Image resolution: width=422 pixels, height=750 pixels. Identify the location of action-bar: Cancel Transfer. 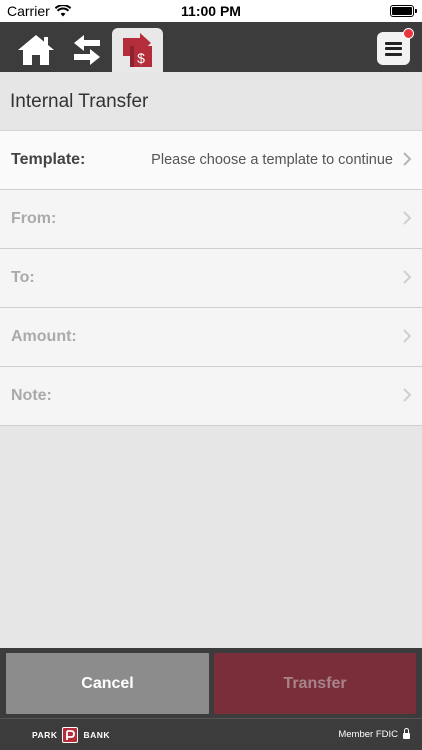
(211, 683).